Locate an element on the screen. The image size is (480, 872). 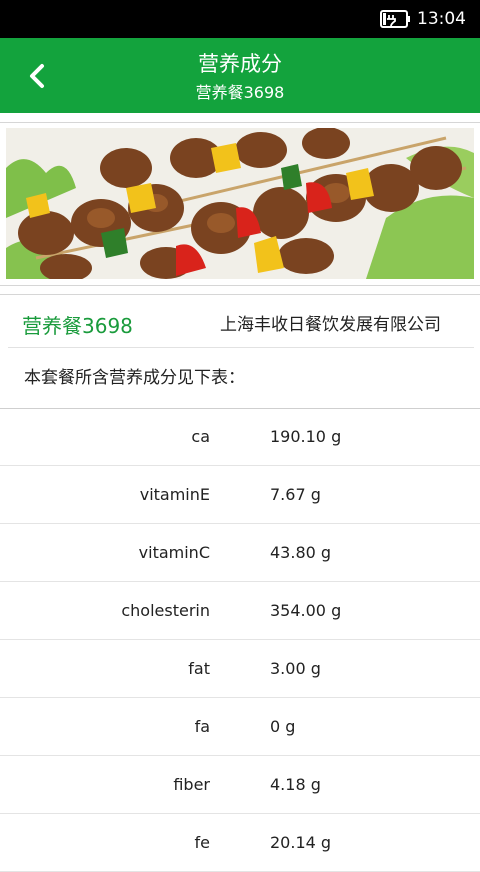
nutrient-name: fa is located at coordinates (202, 726).